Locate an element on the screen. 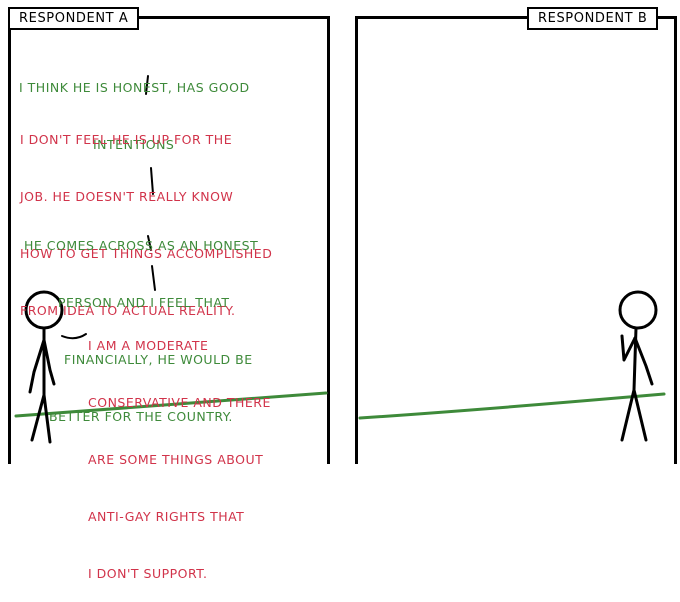  statement-4-line-5: I DON'T SUPPORT. is located at coordinates (148, 573).